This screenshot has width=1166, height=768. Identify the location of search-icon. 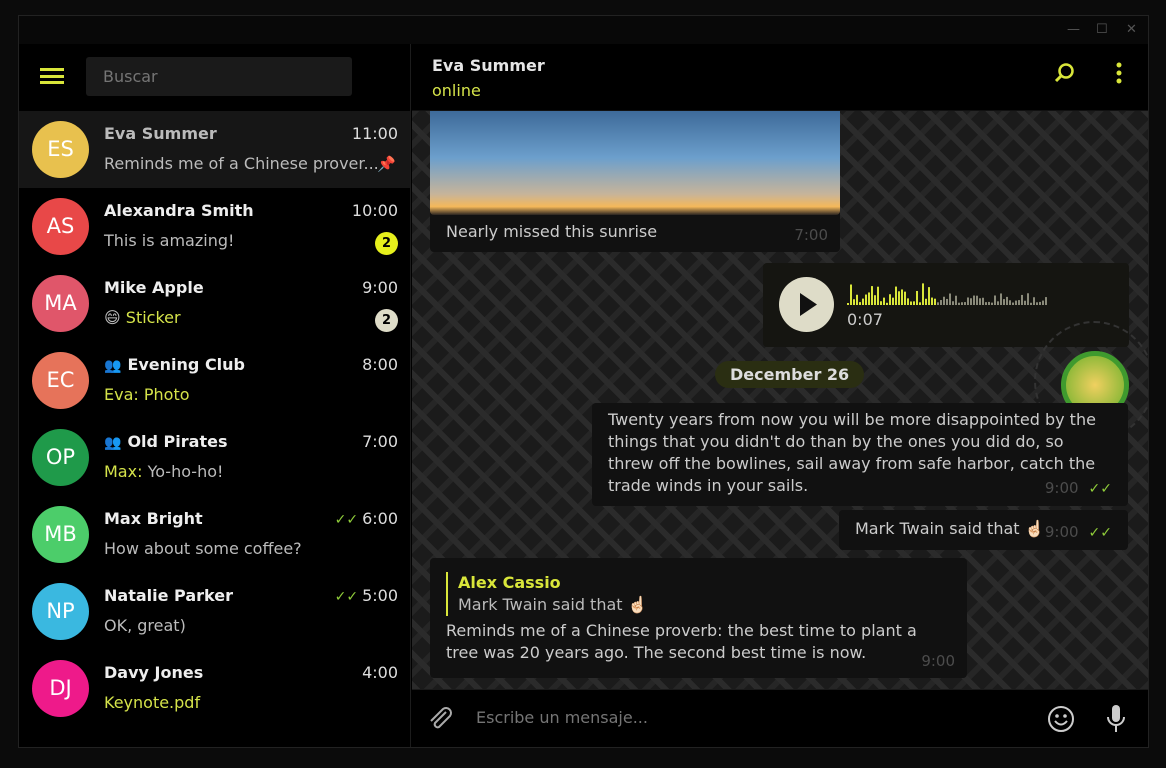
(1065, 76).